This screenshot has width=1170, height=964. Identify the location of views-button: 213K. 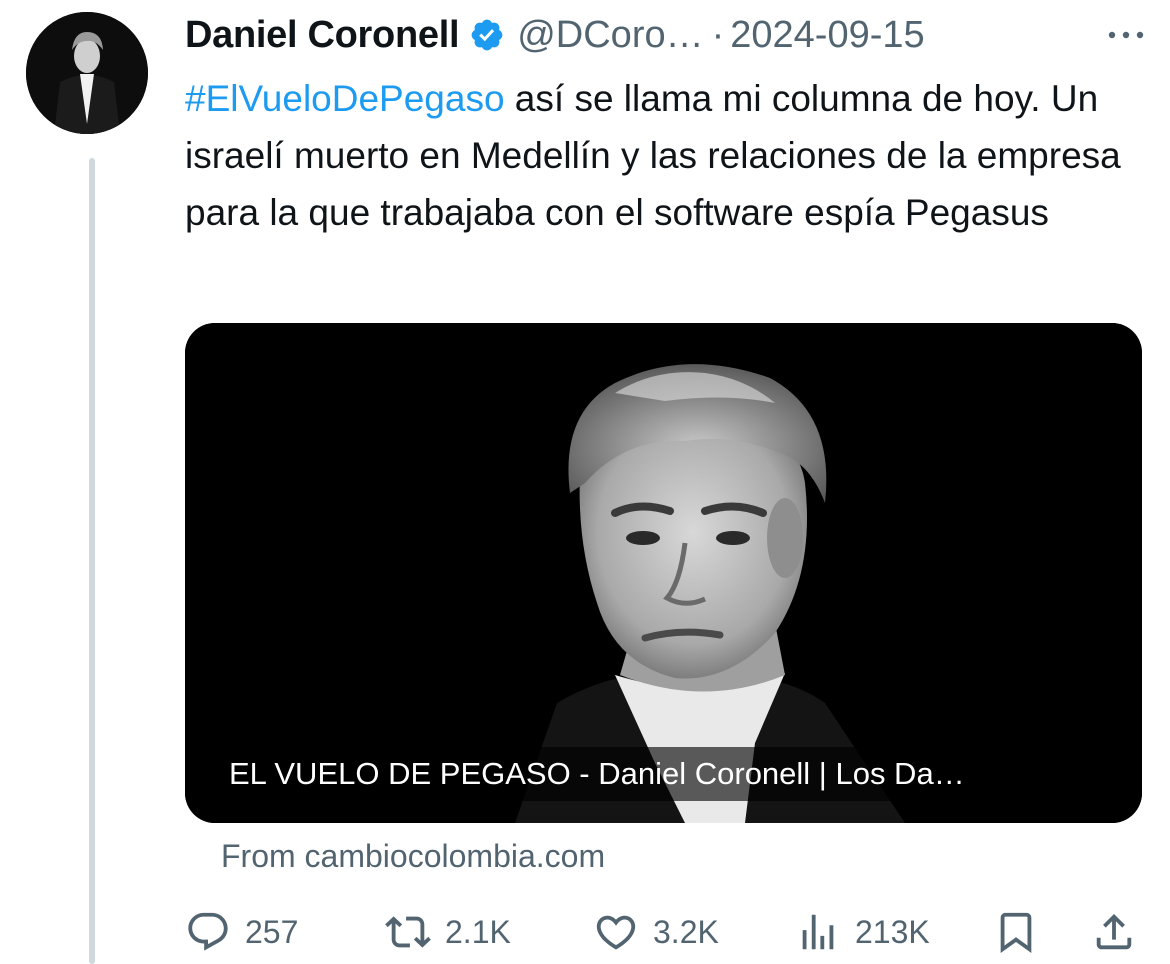
(862, 932).